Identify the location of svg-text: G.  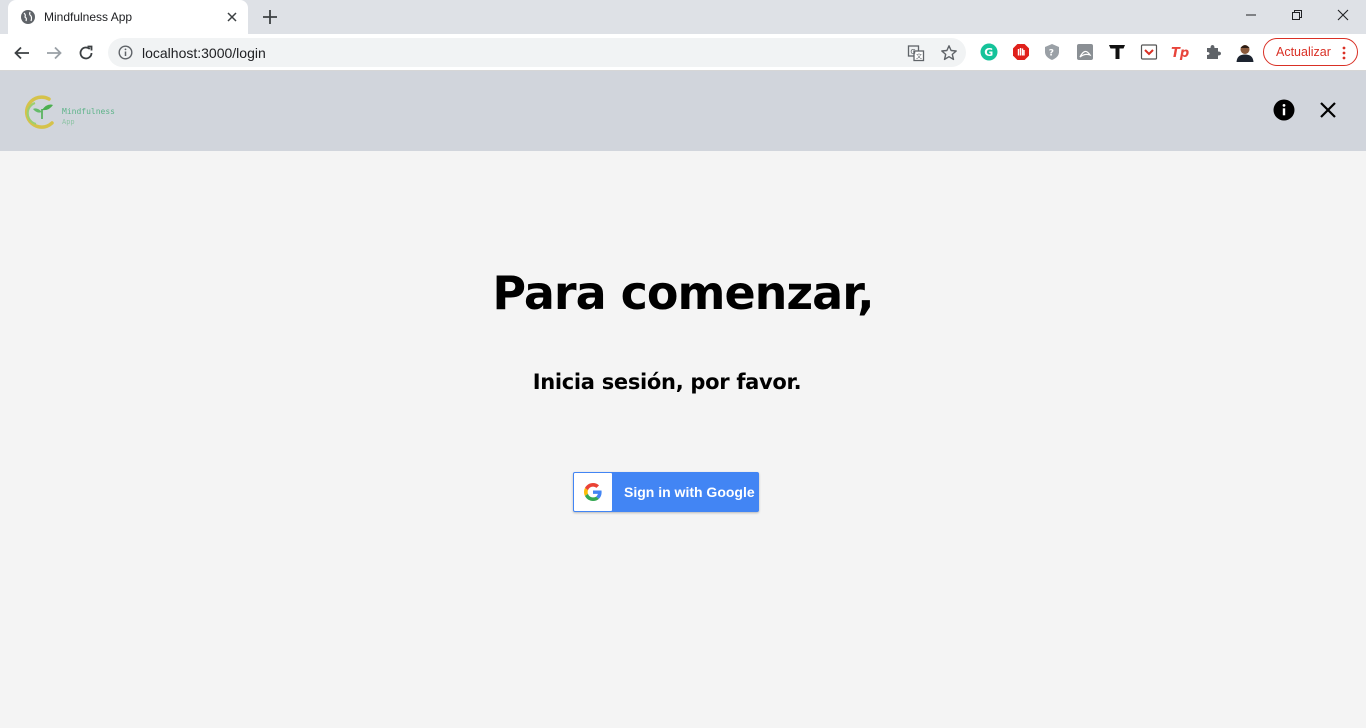
(988, 52).